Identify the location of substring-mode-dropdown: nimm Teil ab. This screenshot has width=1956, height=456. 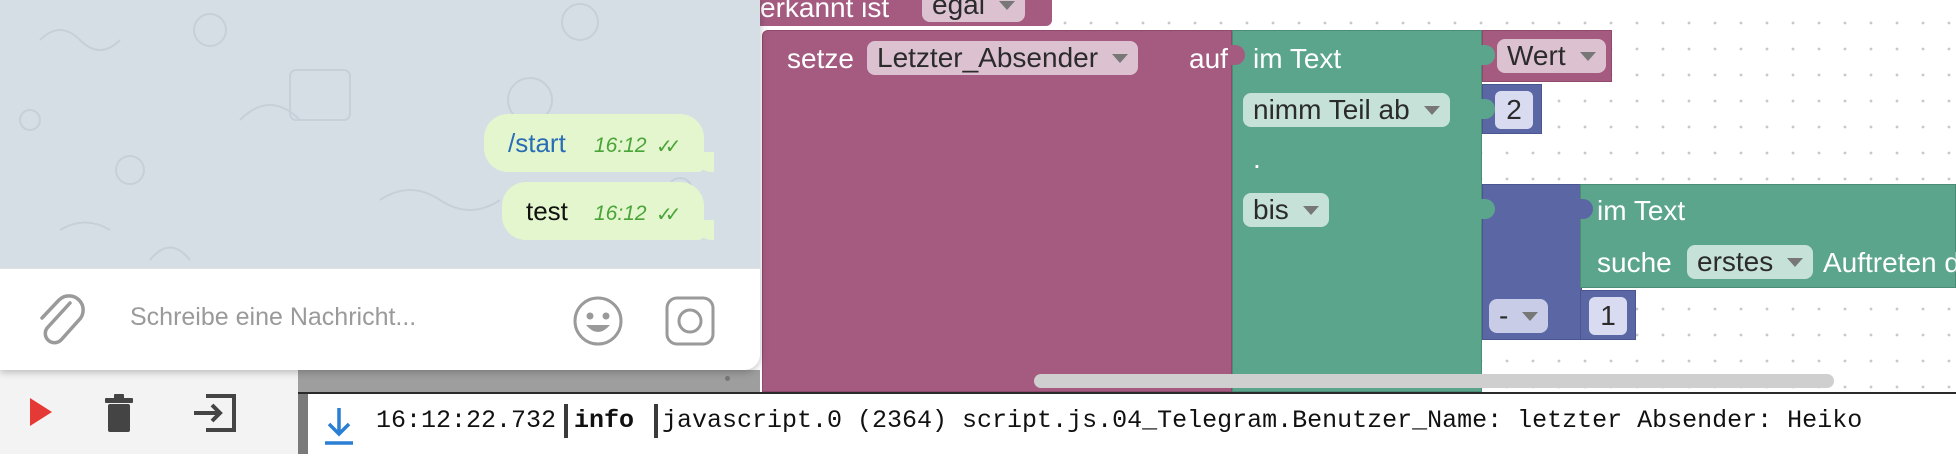
(1346, 110).